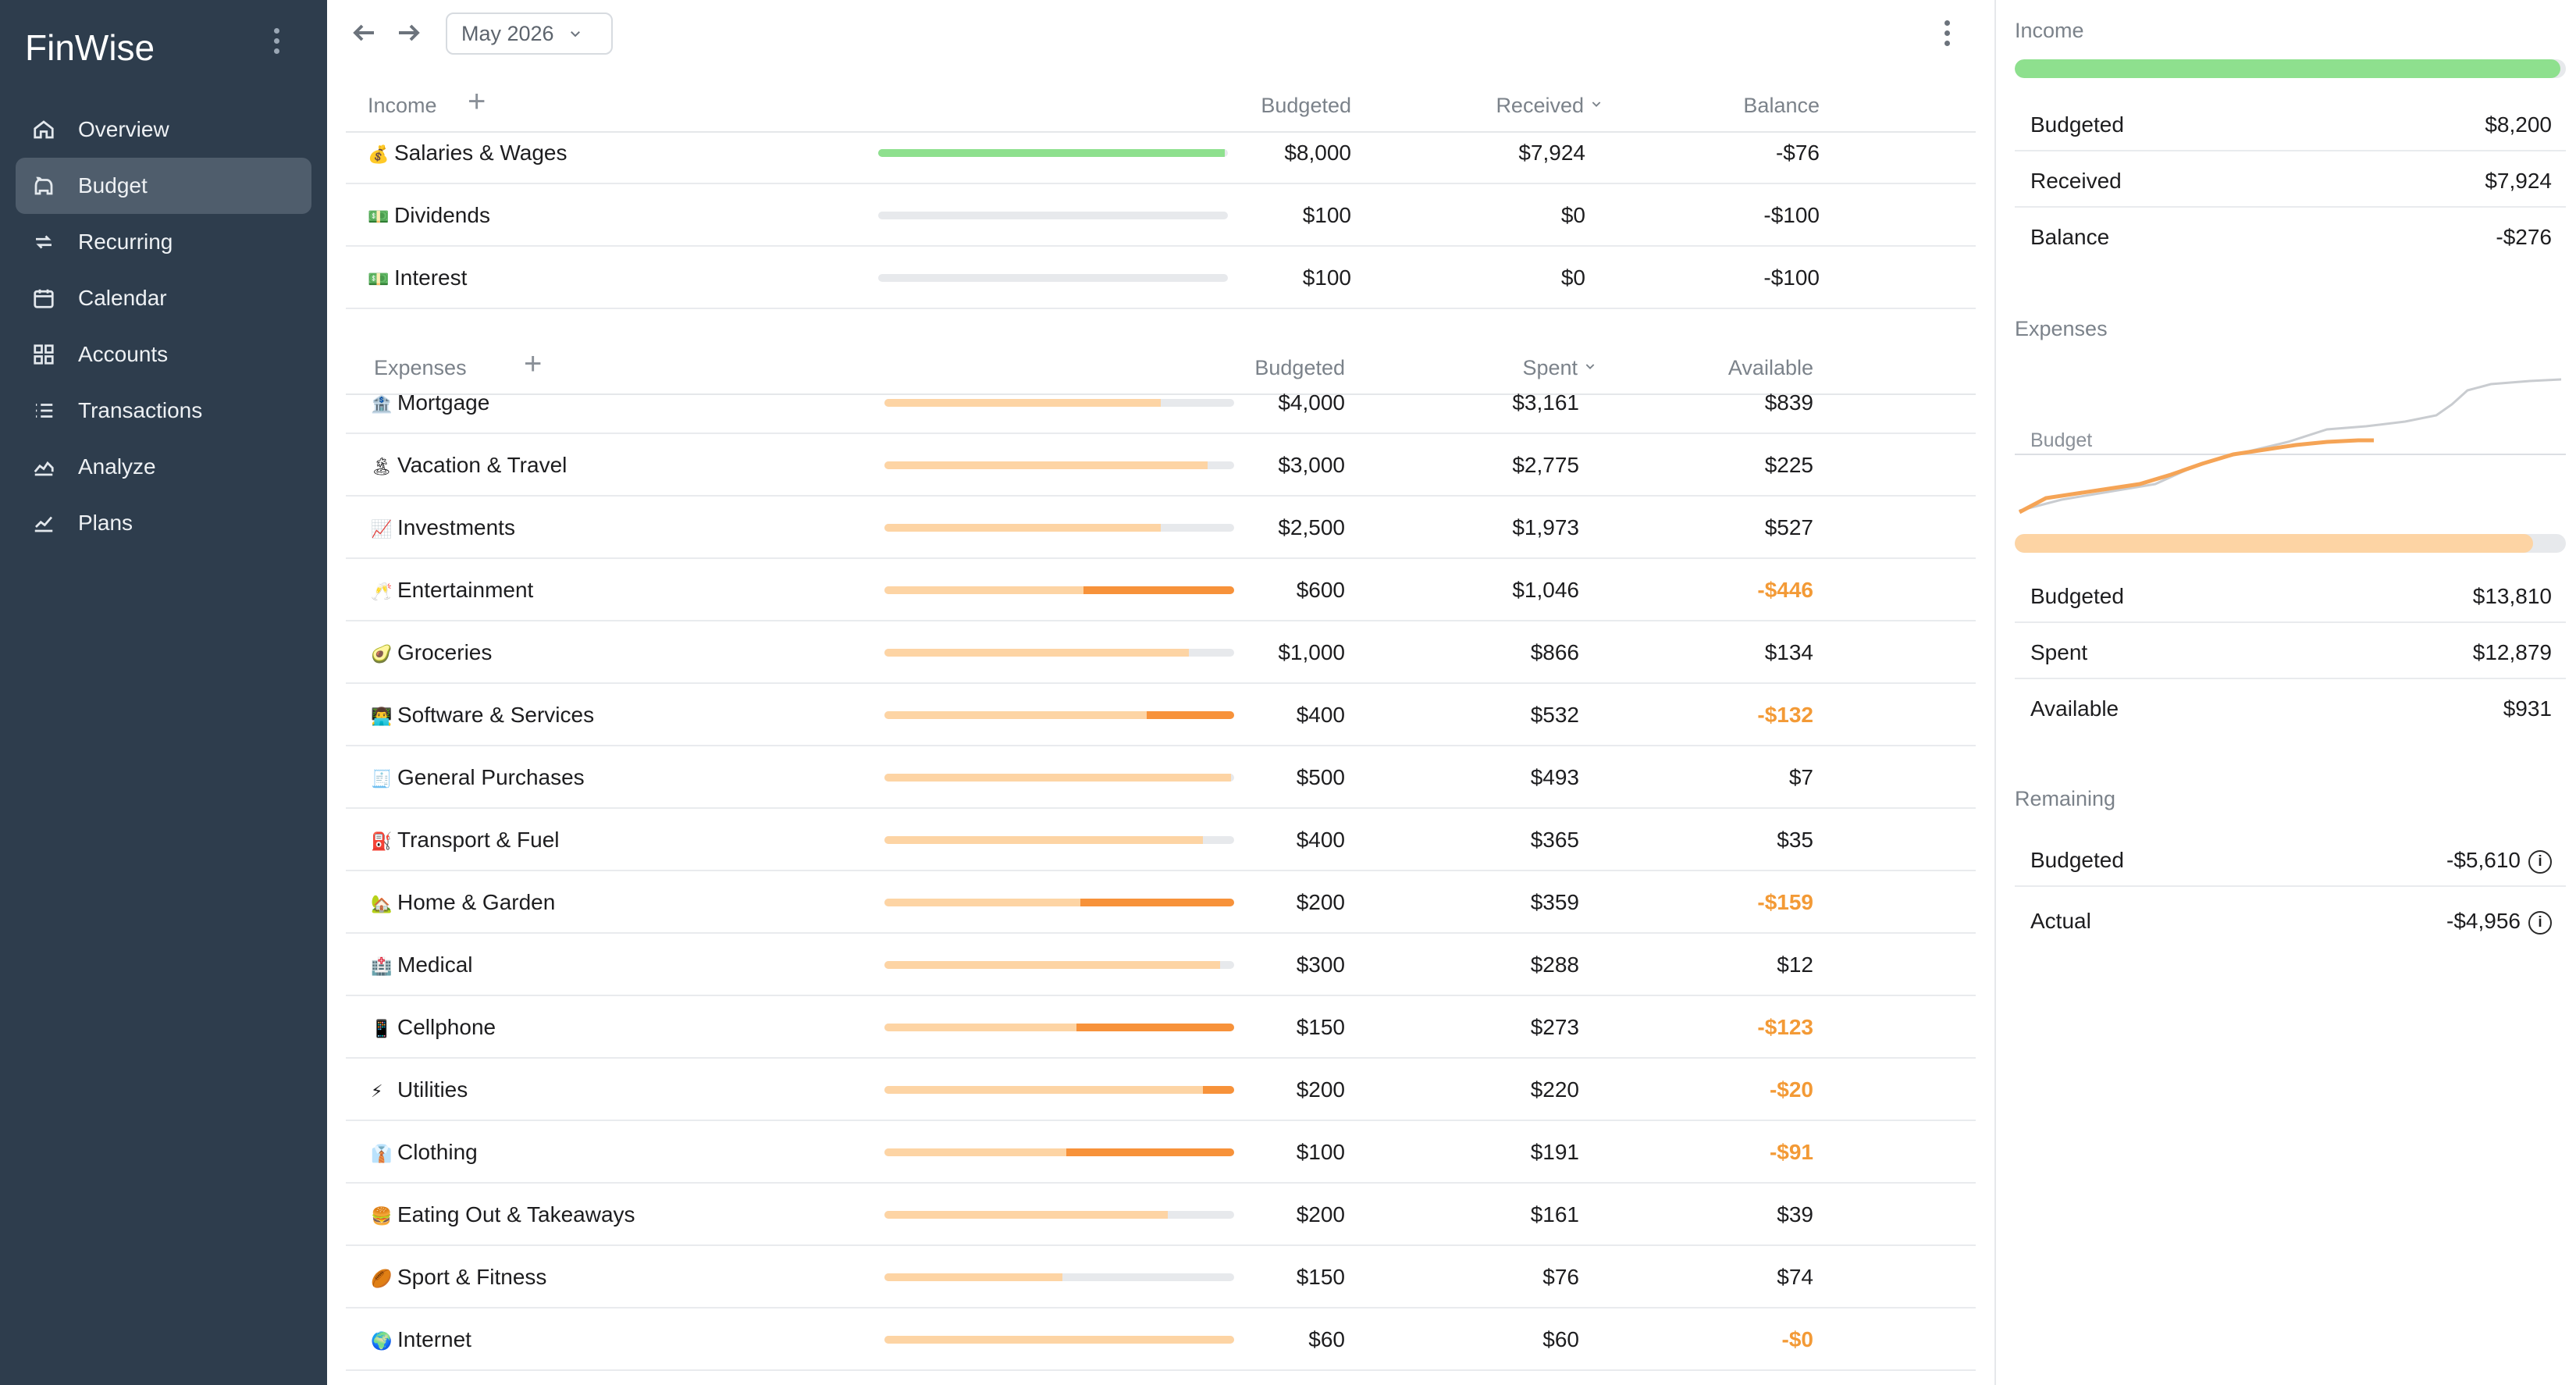 This screenshot has width=2576, height=1385. I want to click on income-progress-bar, so click(2290, 68).